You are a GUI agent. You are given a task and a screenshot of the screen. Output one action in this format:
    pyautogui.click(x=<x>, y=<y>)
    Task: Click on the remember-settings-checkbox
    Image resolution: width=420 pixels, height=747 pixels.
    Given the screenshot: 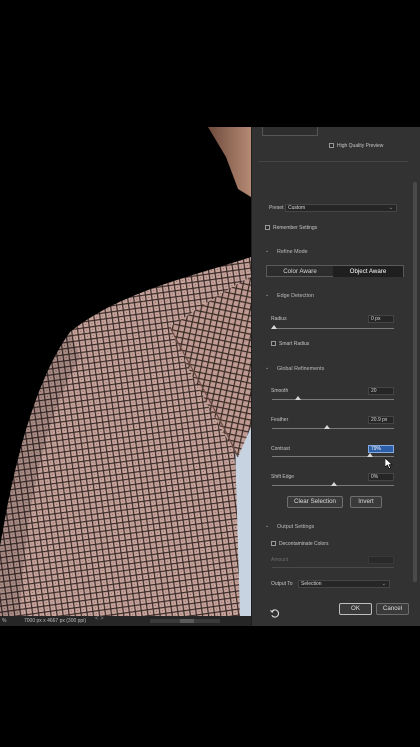 What is the action you would take?
    pyautogui.click(x=267, y=227)
    